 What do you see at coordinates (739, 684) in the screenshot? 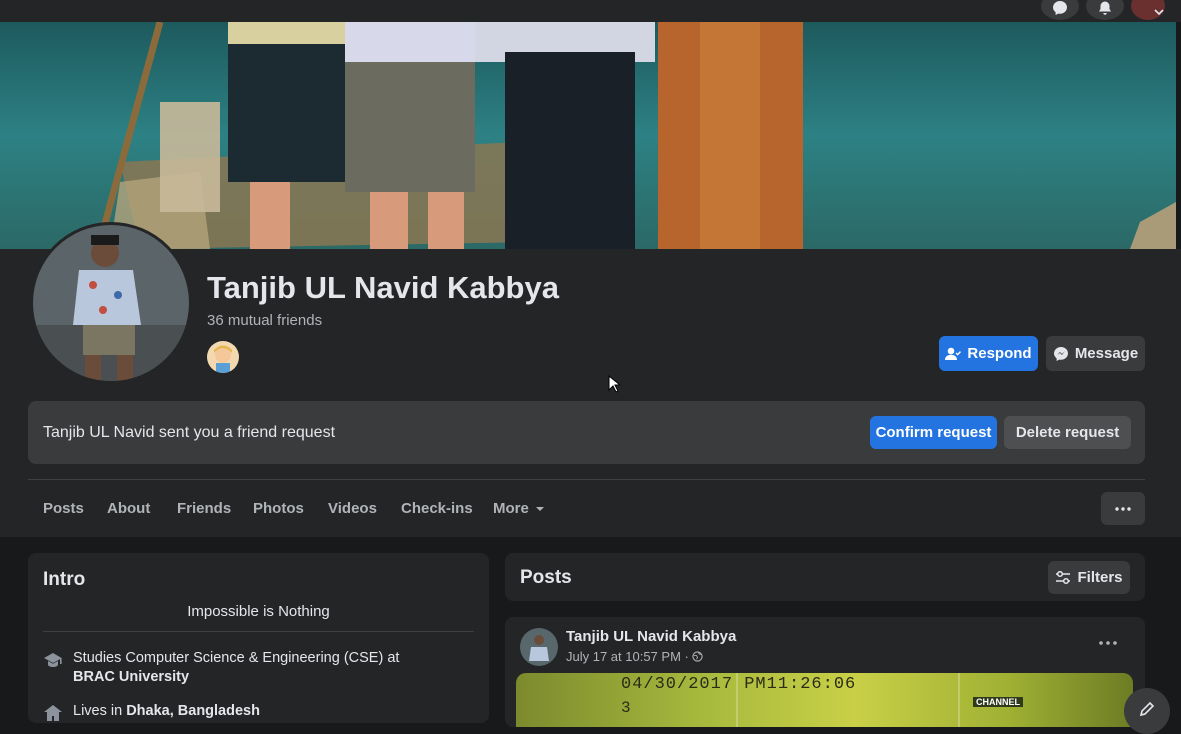
I see `video-timestamp-overlay: 04/30/2017 PM11:26:06` at bounding box center [739, 684].